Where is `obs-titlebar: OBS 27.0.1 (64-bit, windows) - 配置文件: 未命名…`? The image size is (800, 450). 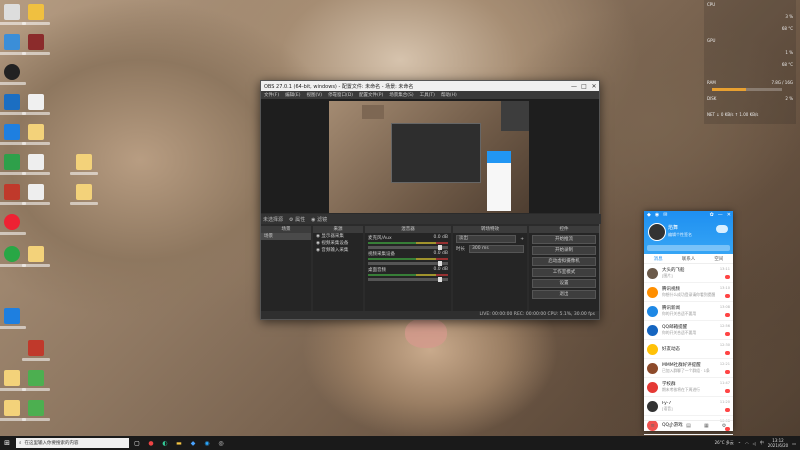 obs-titlebar: OBS 27.0.1 (64-bit, windows) - 配置文件: 未命名… is located at coordinates (430, 86).